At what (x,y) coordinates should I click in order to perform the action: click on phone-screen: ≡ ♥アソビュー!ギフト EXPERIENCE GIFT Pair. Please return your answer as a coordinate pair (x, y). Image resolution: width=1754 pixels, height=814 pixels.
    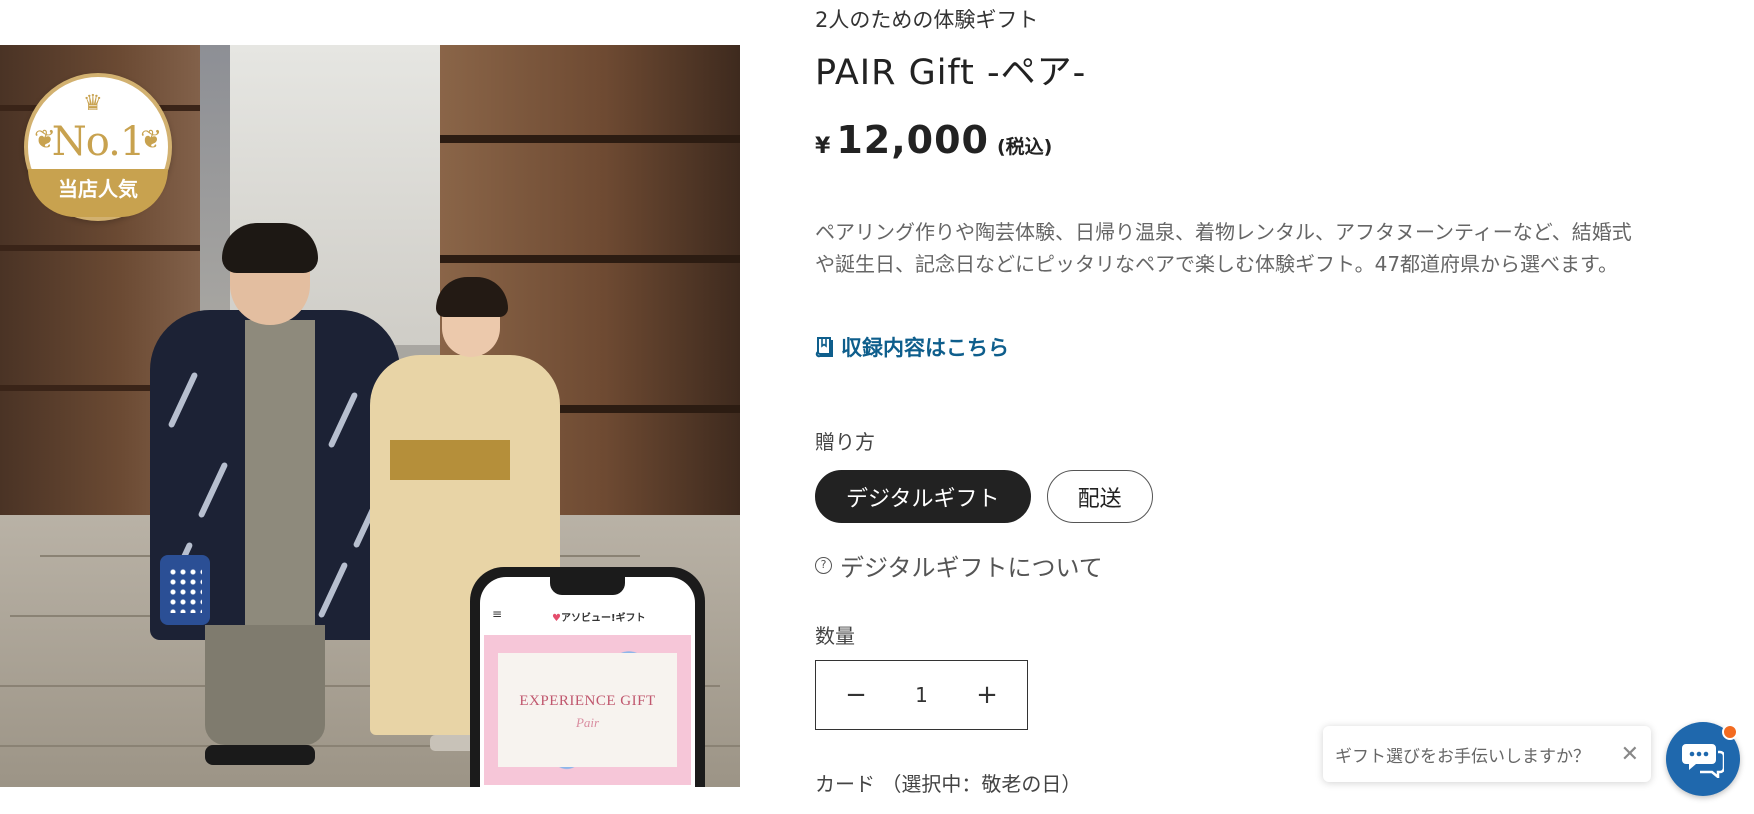
    Looking at the image, I should click on (587, 682).